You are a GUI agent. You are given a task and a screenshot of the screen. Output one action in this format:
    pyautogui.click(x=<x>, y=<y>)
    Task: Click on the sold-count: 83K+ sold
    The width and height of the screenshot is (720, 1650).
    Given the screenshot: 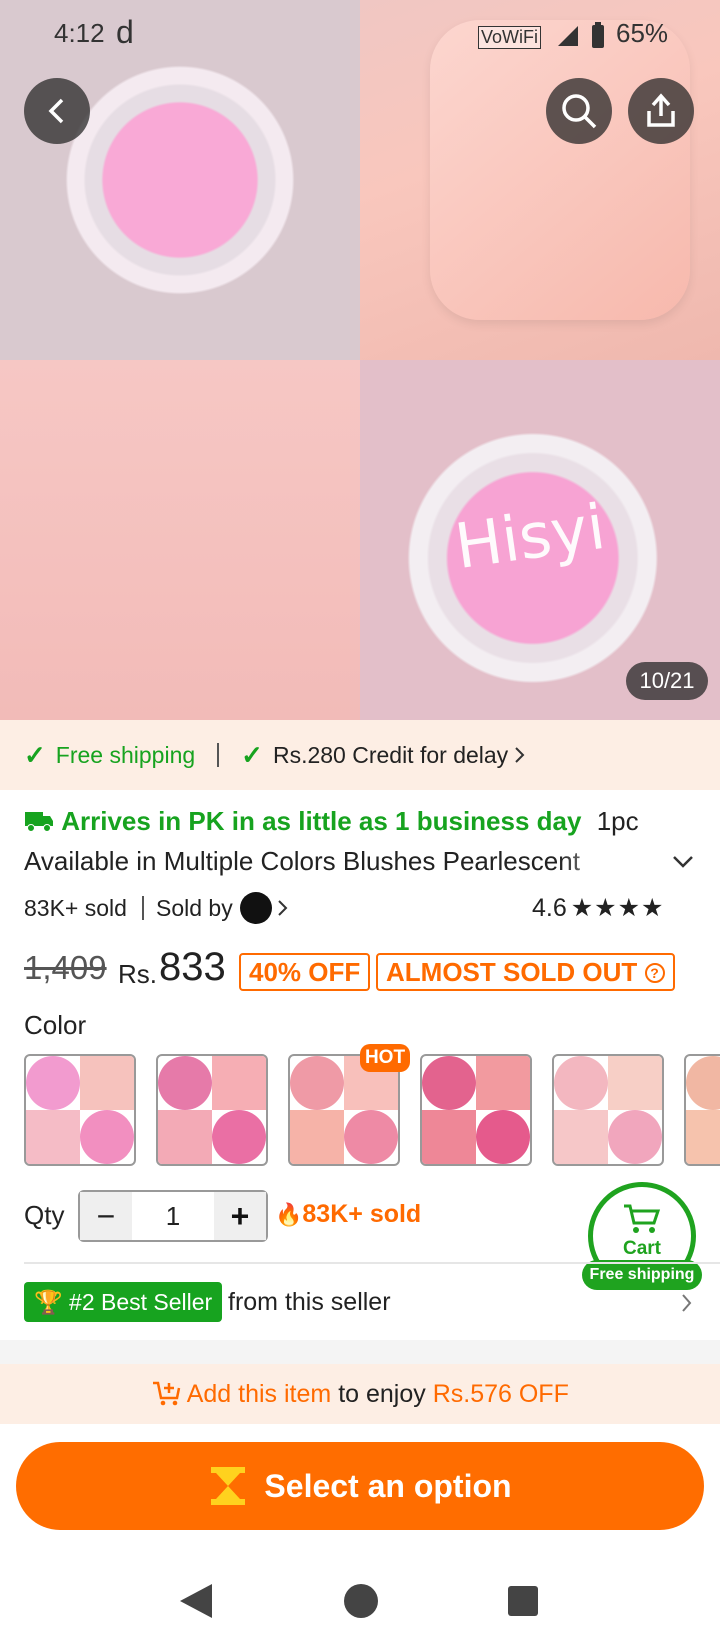 What is the action you would take?
    pyautogui.click(x=75, y=908)
    